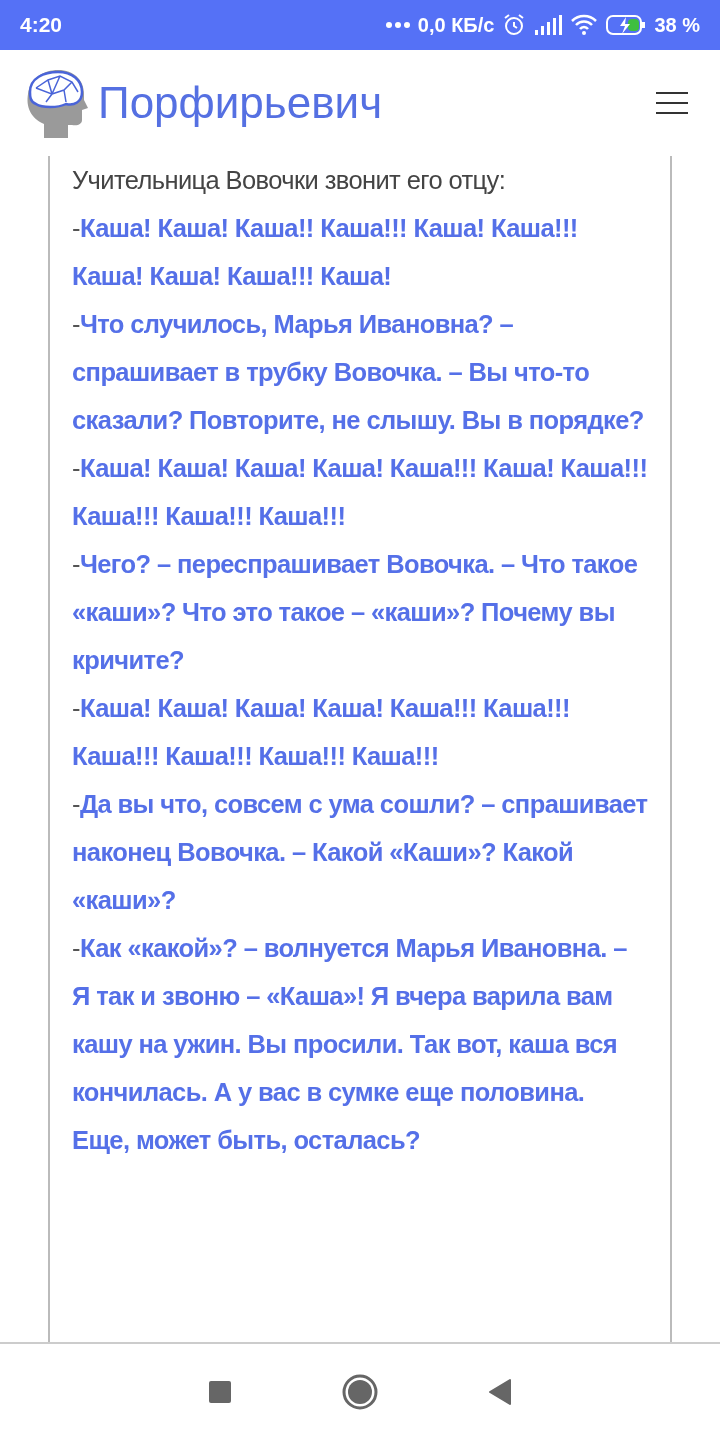 The height and width of the screenshot is (1440, 720). I want to click on story-line: -Чего? – переспрашивает Вовочка. – Что такое «каши»? Что это такое – «каши»? Почему вы кричите?, so click(355, 612).